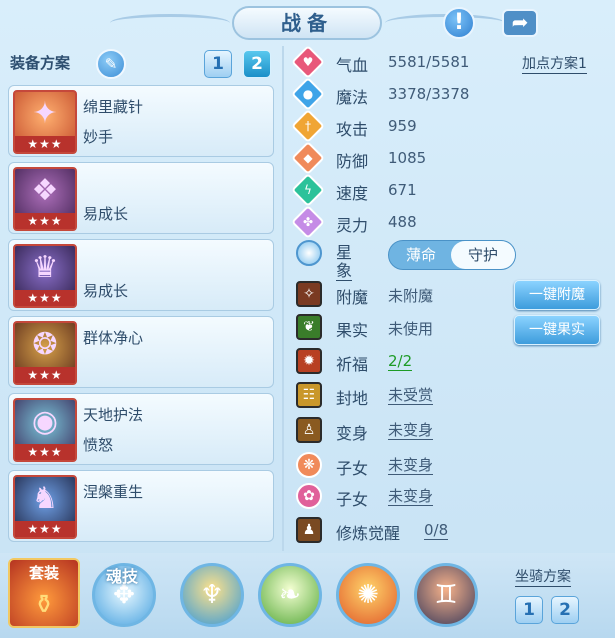  What do you see at coordinates (141, 506) in the screenshot?
I see `equip-slot-6: ♞ ★★★ 涅槃重生` at bounding box center [141, 506].